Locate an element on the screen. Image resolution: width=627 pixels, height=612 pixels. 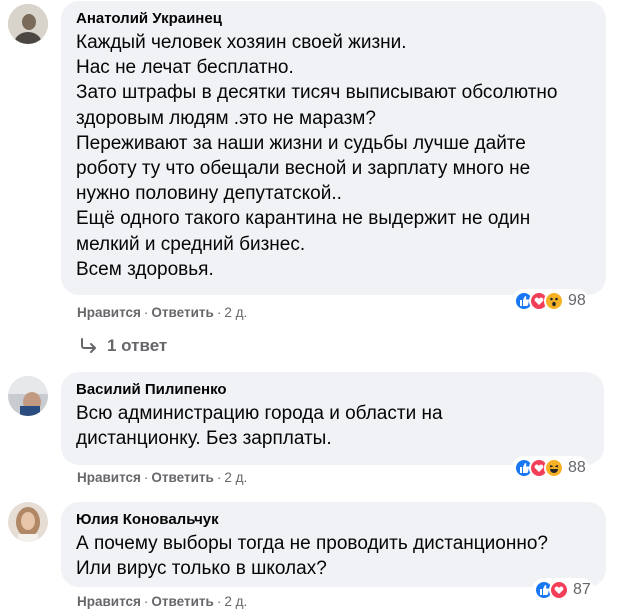
reaction-count: 98 is located at coordinates (577, 300).